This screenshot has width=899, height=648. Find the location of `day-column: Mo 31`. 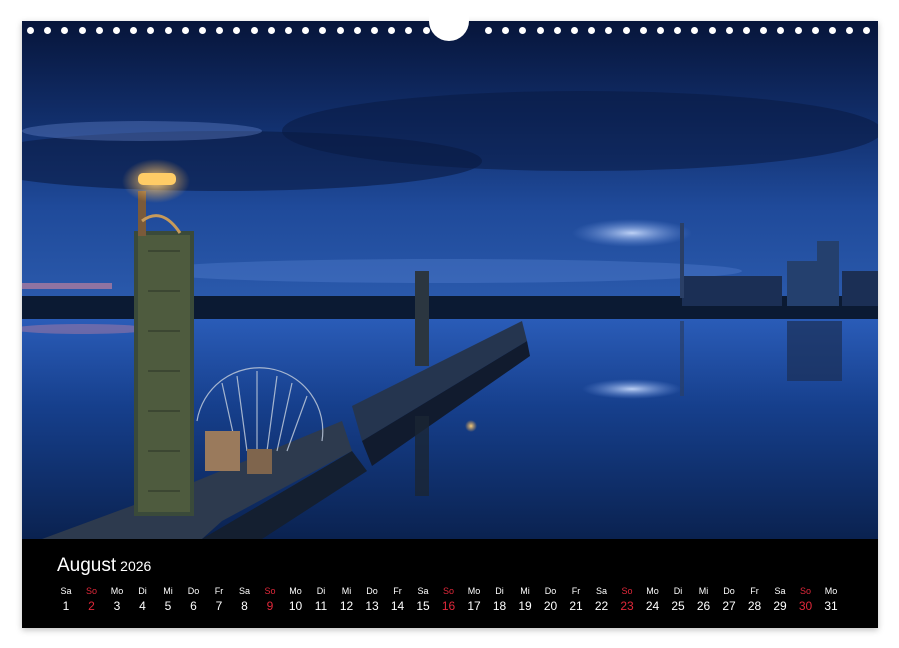

day-column: Mo 31 is located at coordinates (831, 599).